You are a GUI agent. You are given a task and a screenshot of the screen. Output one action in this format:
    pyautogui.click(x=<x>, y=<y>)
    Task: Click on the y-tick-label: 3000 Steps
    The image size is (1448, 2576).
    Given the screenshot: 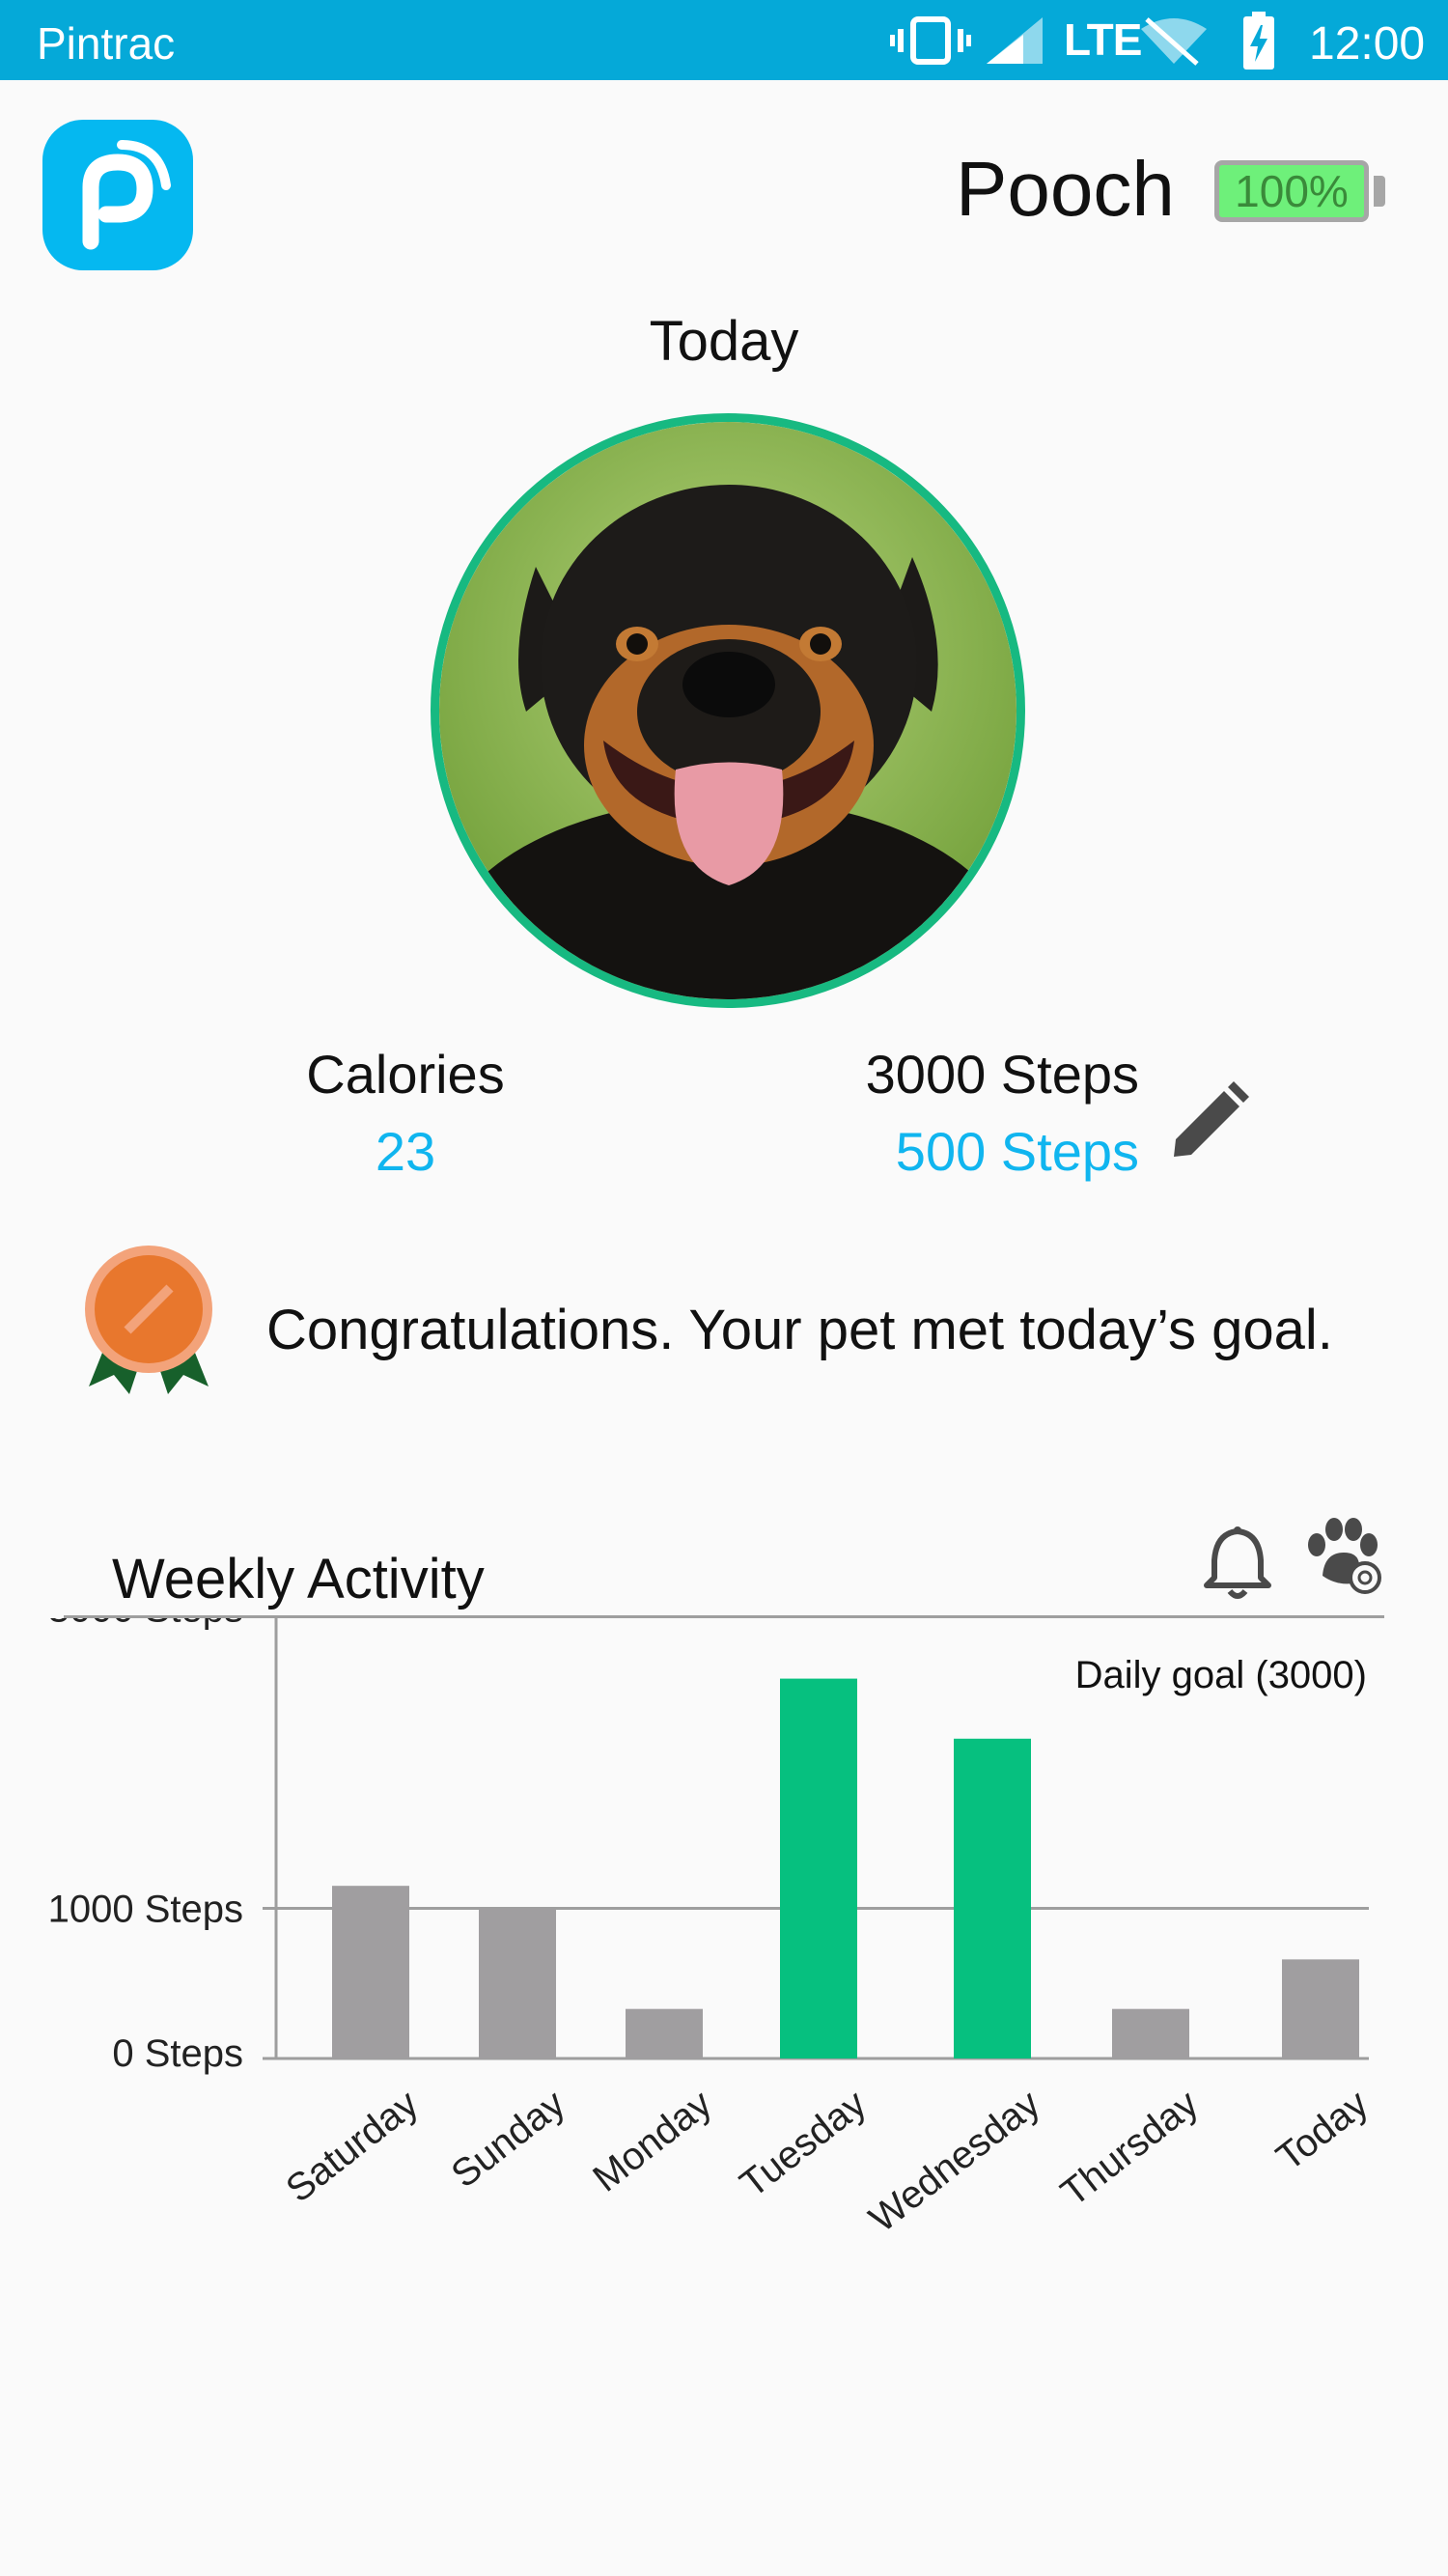 What is the action you would take?
    pyautogui.click(x=145, y=1625)
    